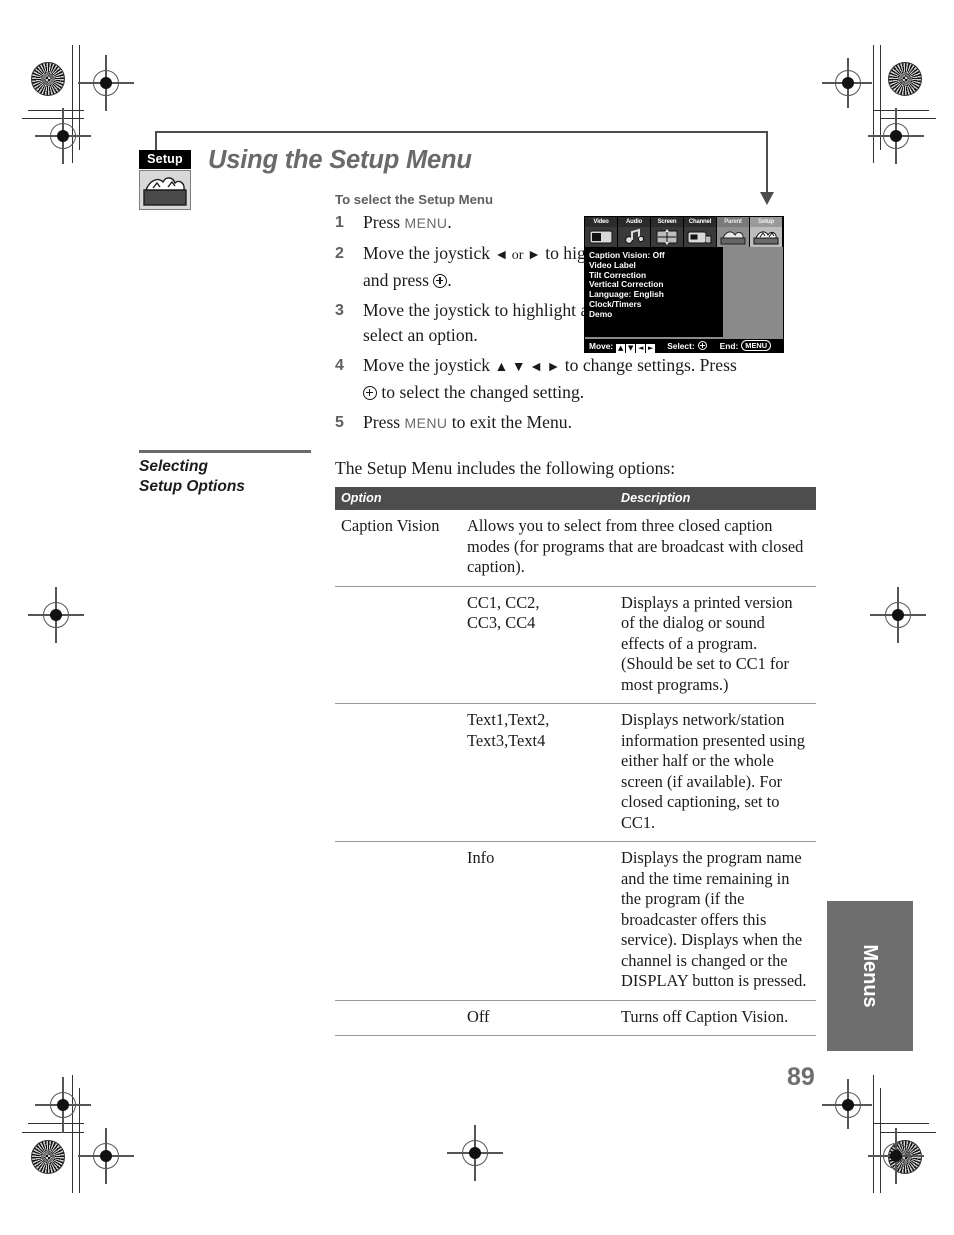 This screenshot has height=1235, width=954. Describe the element at coordinates (681, 345) in the screenshot. I see `tv-select-label: Select:` at that location.